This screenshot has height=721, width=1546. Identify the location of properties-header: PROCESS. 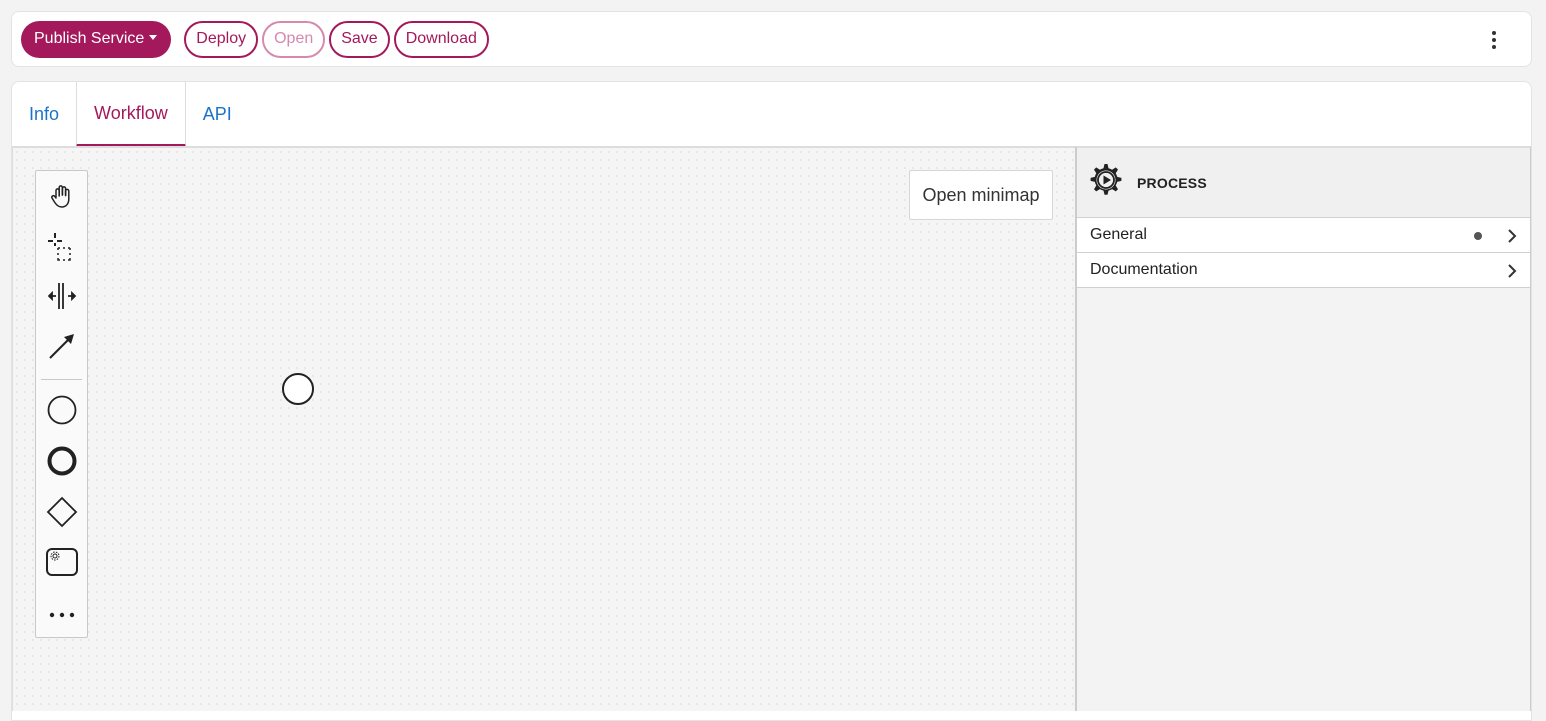
(1303, 183).